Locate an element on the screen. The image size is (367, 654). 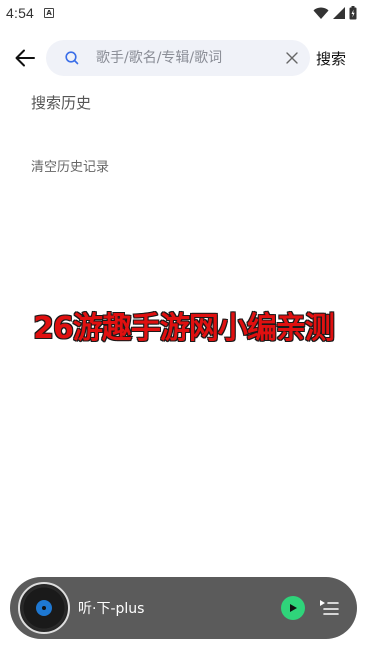
search-box is located at coordinates (178, 58).